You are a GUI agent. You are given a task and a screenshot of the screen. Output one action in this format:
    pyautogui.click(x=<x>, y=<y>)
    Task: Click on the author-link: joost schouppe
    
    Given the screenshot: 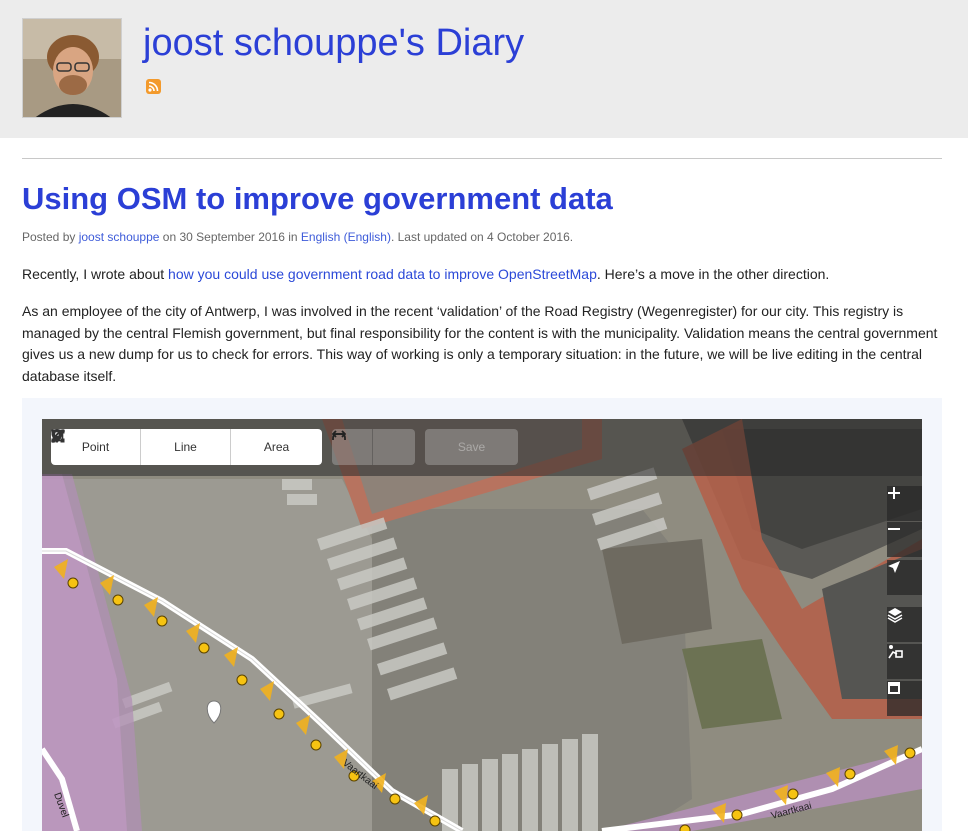 What is the action you would take?
    pyautogui.click(x=119, y=237)
    